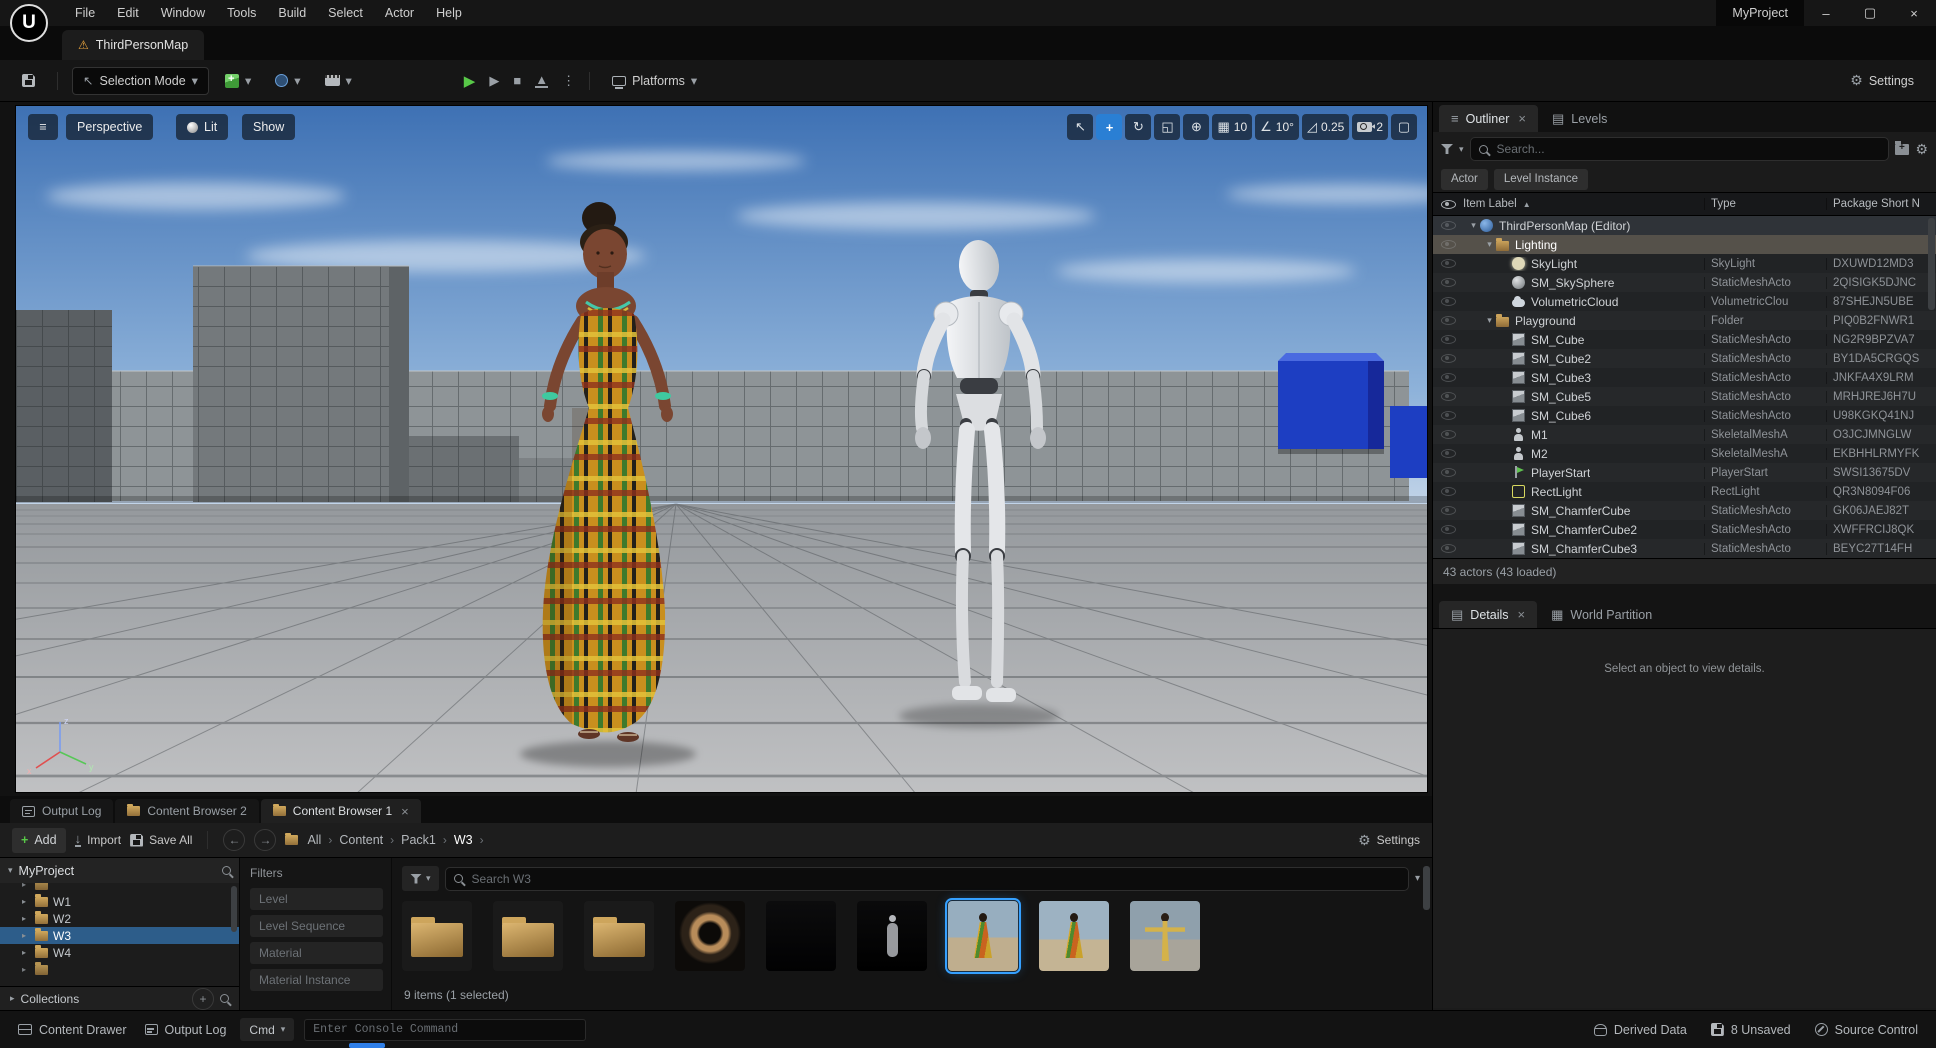 This screenshot has height=1048, width=1936. I want to click on asset-thumbnail-dark, so click(801, 936).